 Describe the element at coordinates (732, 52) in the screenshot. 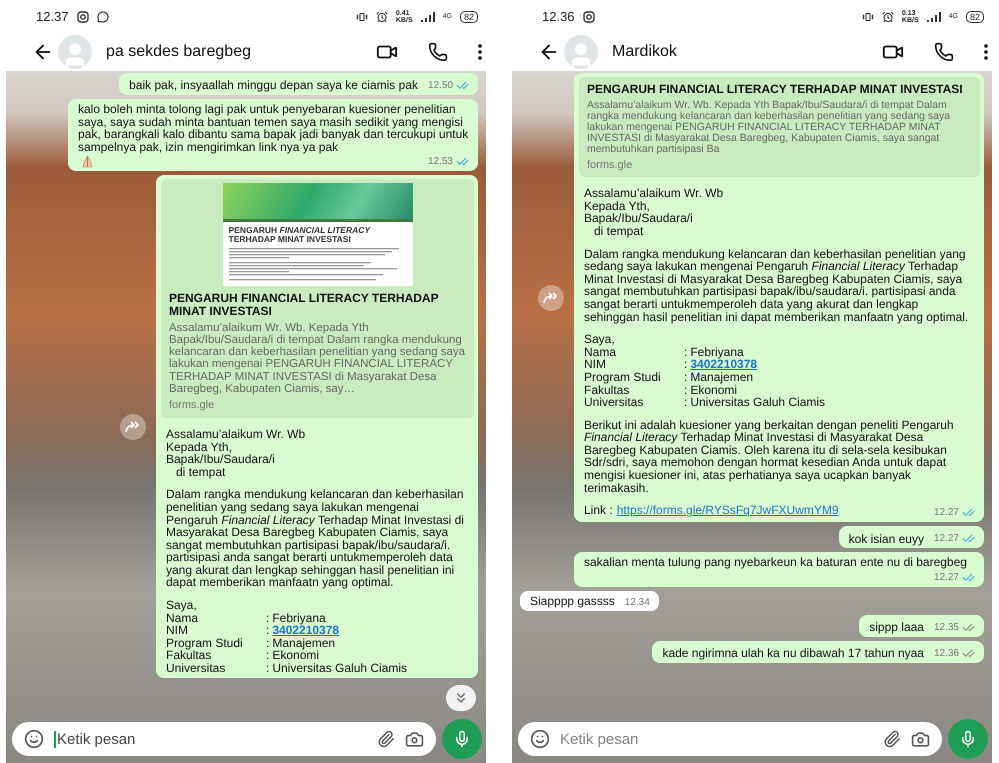

I see `contact-name: Mardikok` at that location.